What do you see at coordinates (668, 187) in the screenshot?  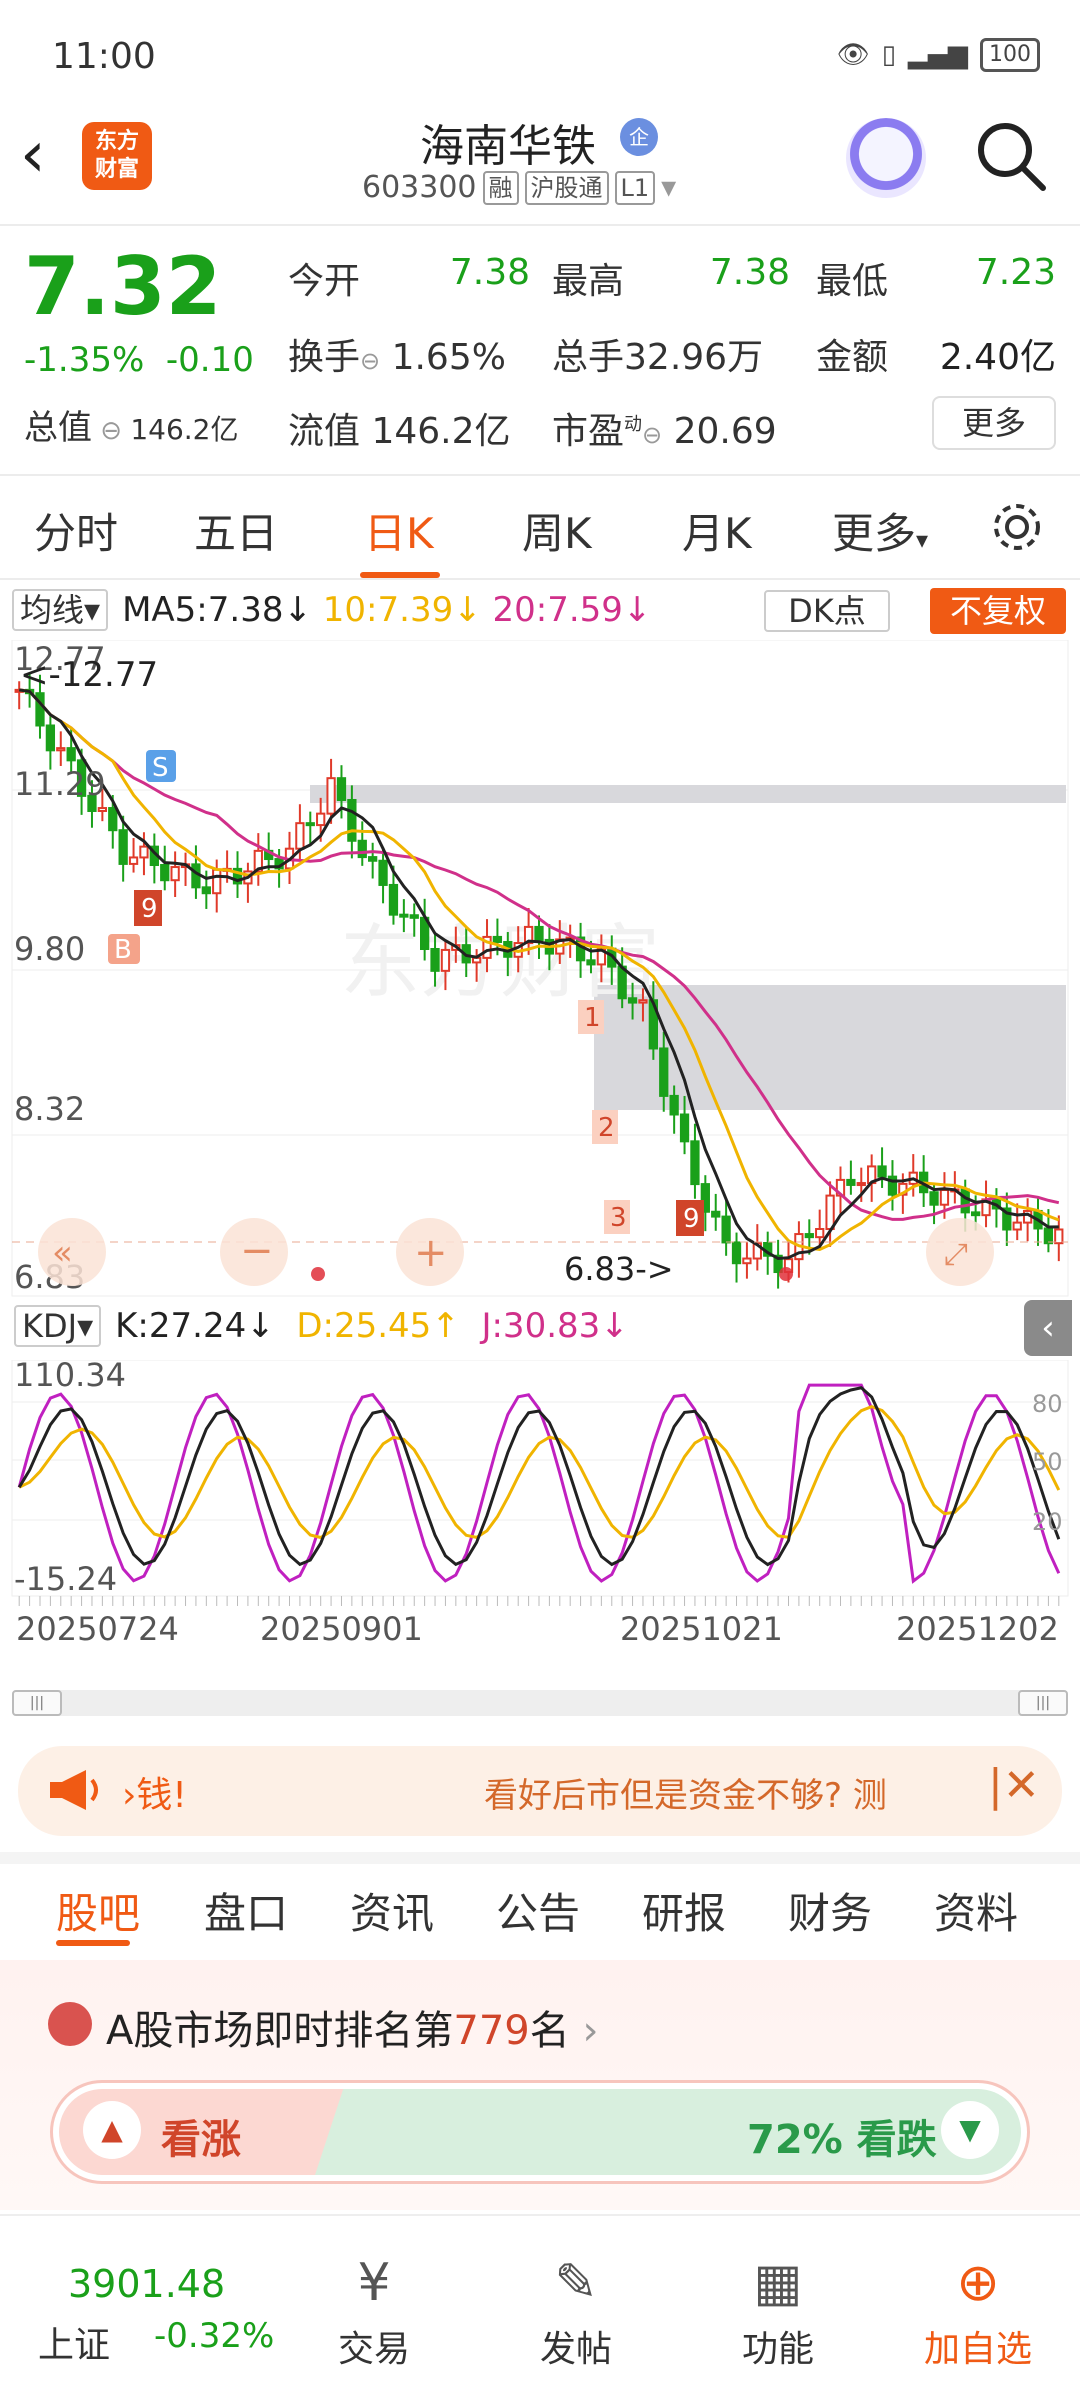 I see `chevron-down-icon: ▾` at bounding box center [668, 187].